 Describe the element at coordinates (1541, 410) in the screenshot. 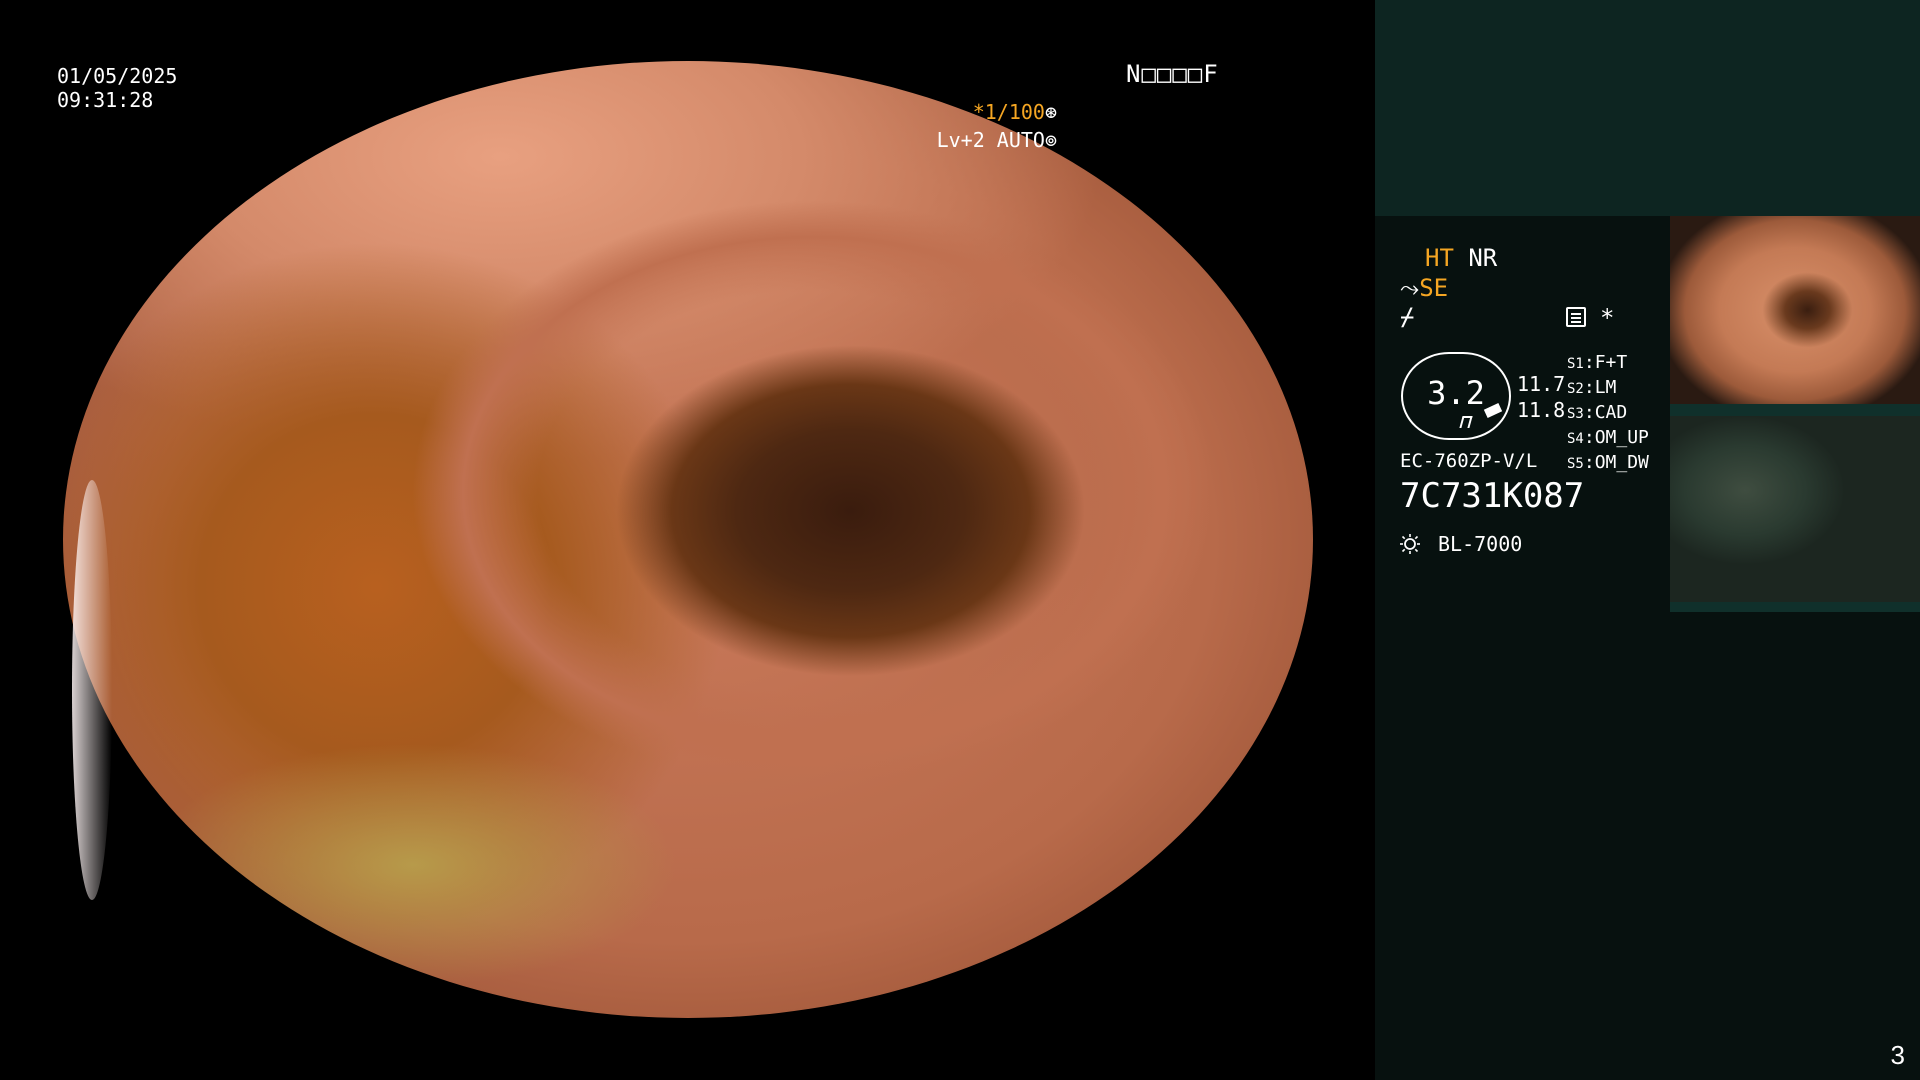

I see `reading-2: 11.8` at that location.